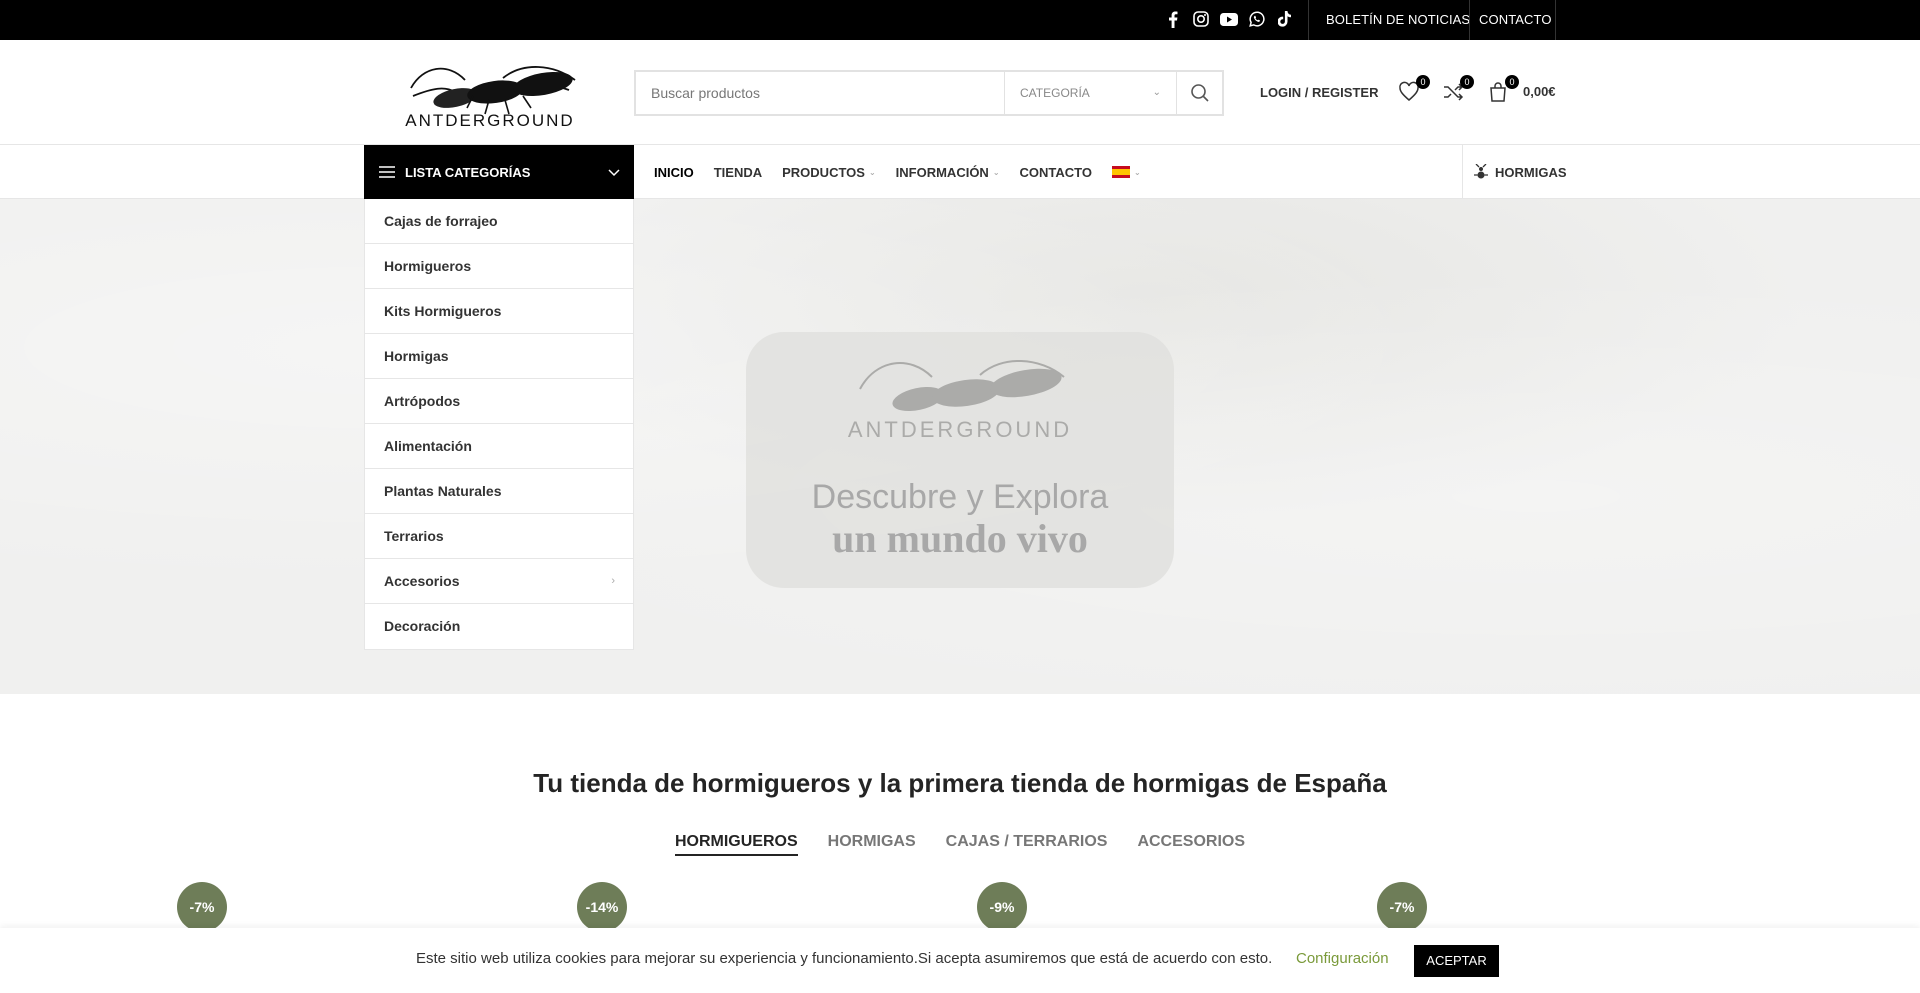  I want to click on discount-badge: -9%, so click(1002, 907).